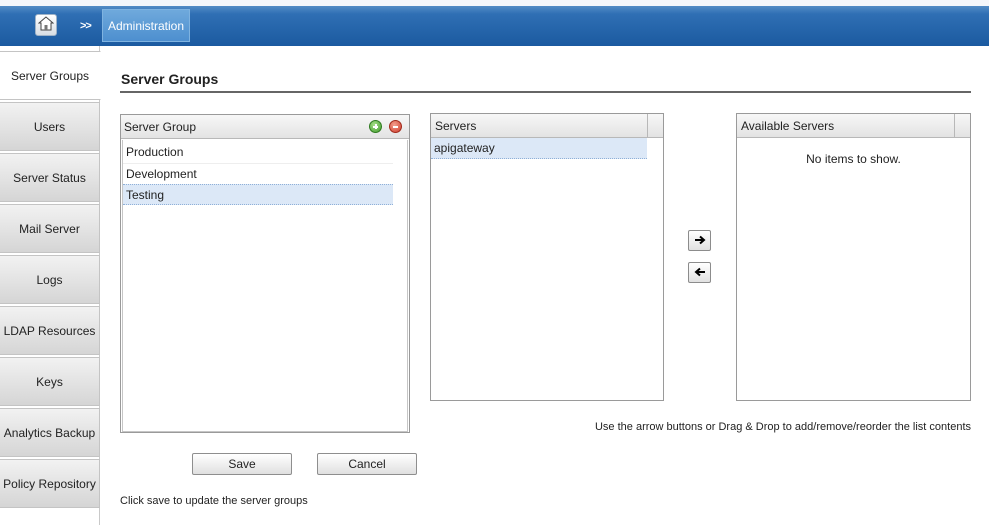 The width and height of the screenshot is (989, 525). What do you see at coordinates (539, 148) in the screenshot?
I see `list-item-selected: apigateway` at bounding box center [539, 148].